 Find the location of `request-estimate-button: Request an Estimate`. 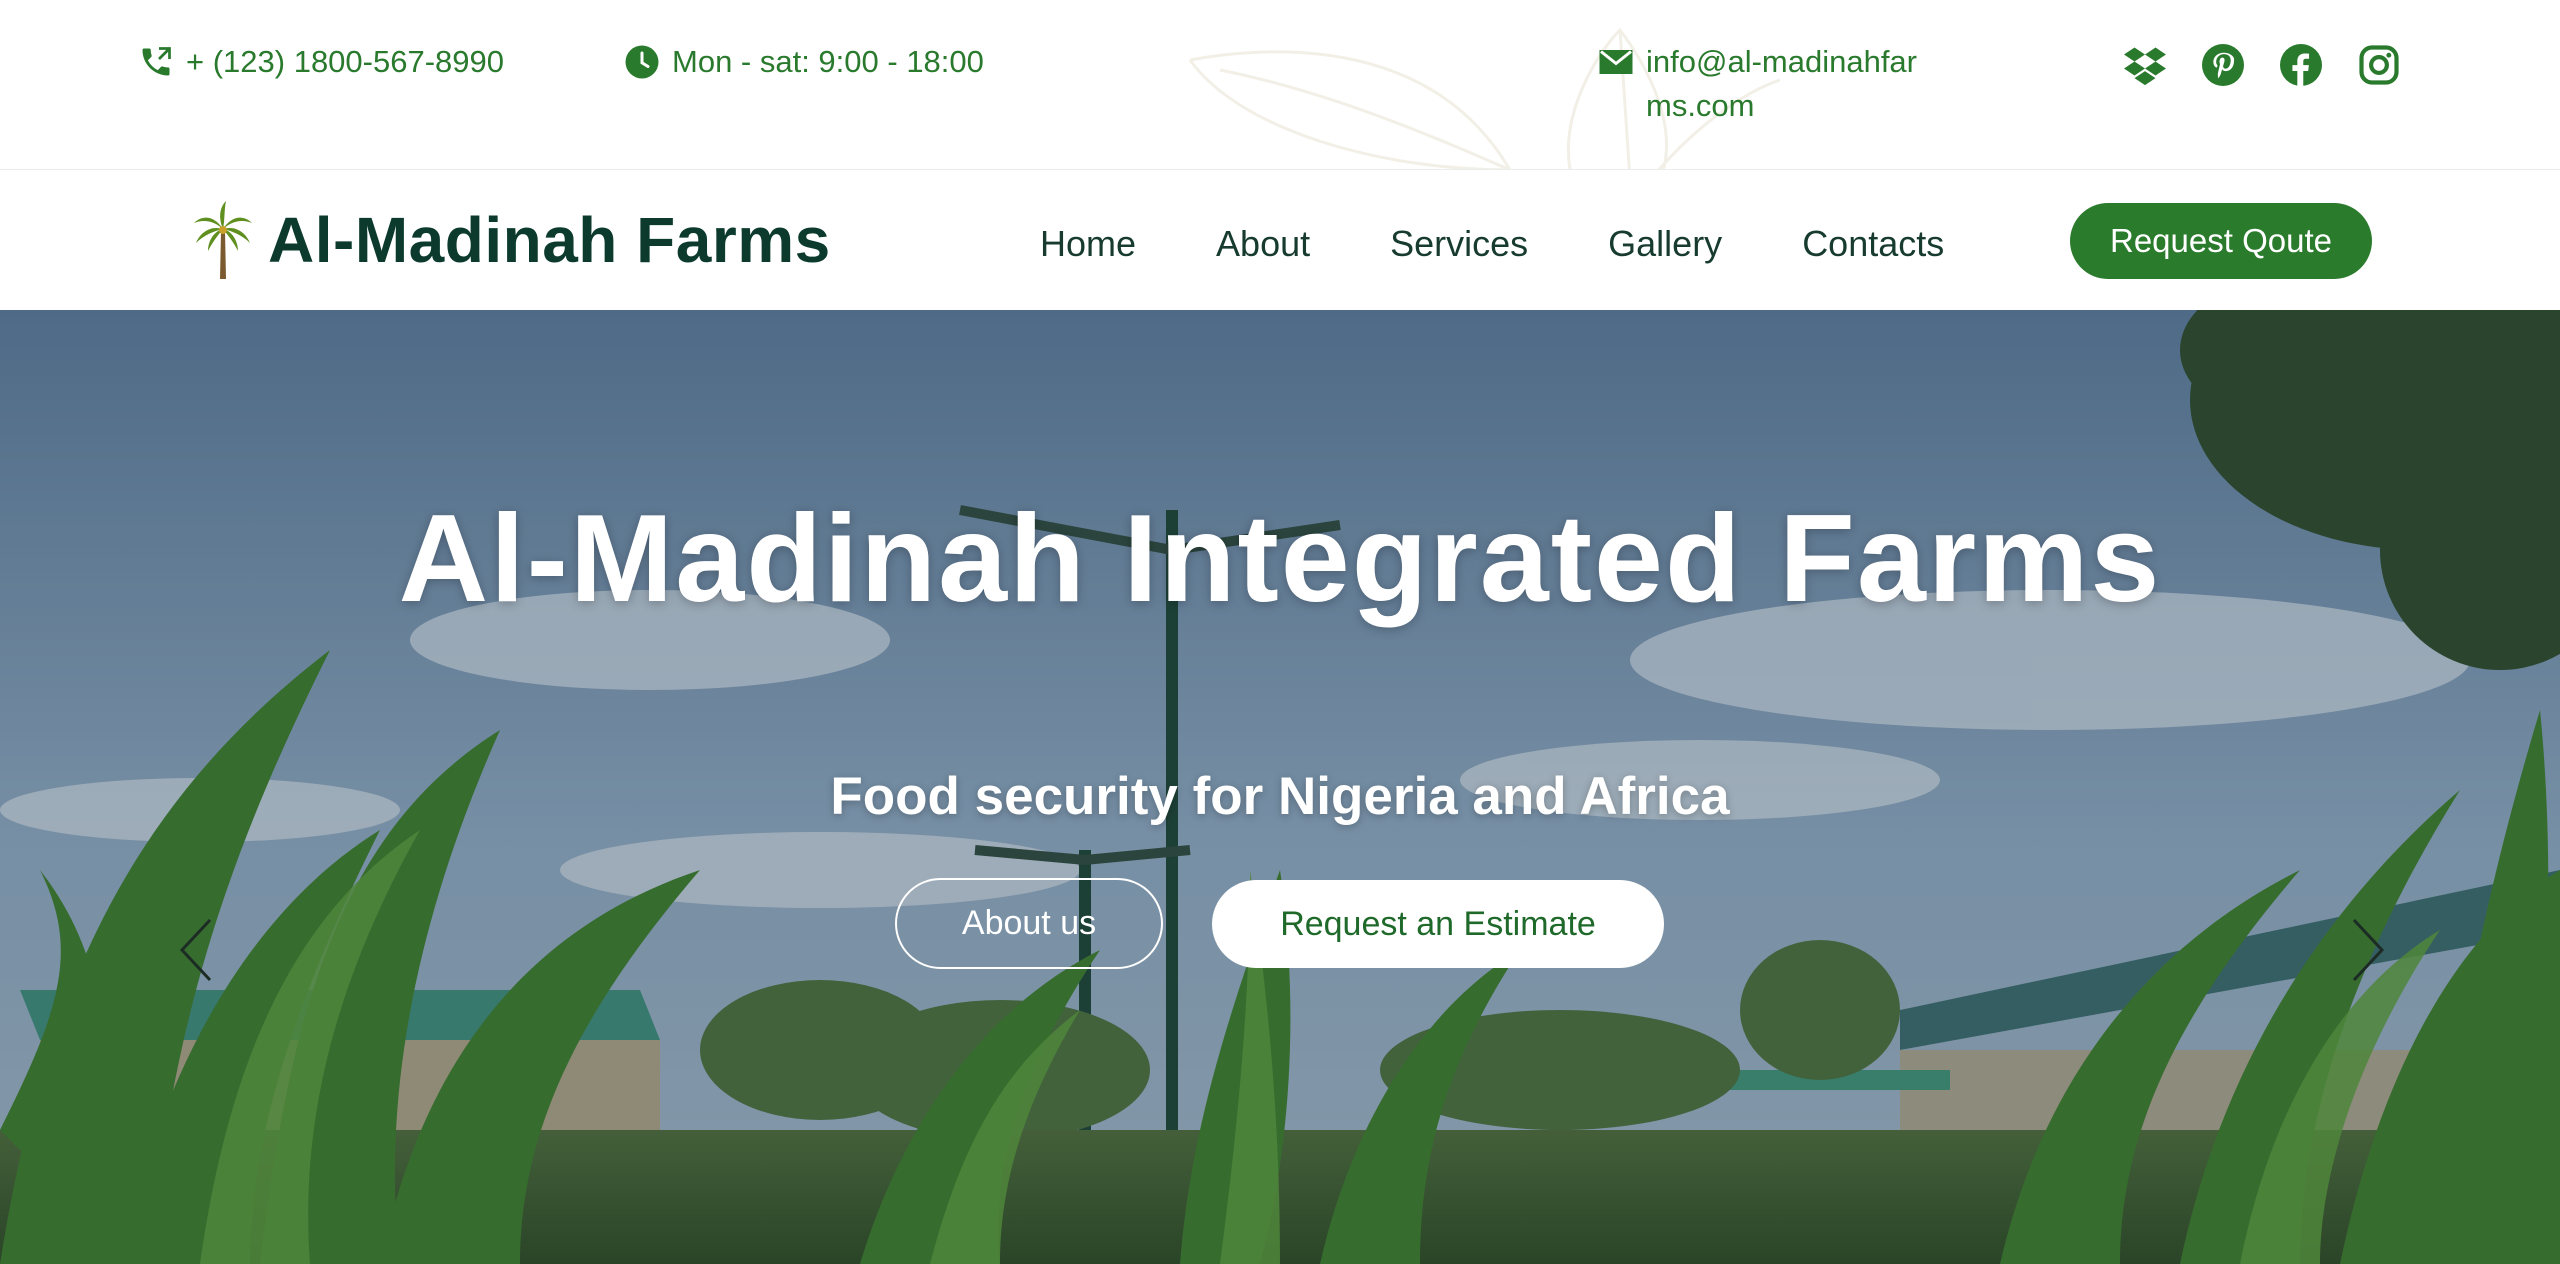

request-estimate-button: Request an Estimate is located at coordinates (1438, 924).